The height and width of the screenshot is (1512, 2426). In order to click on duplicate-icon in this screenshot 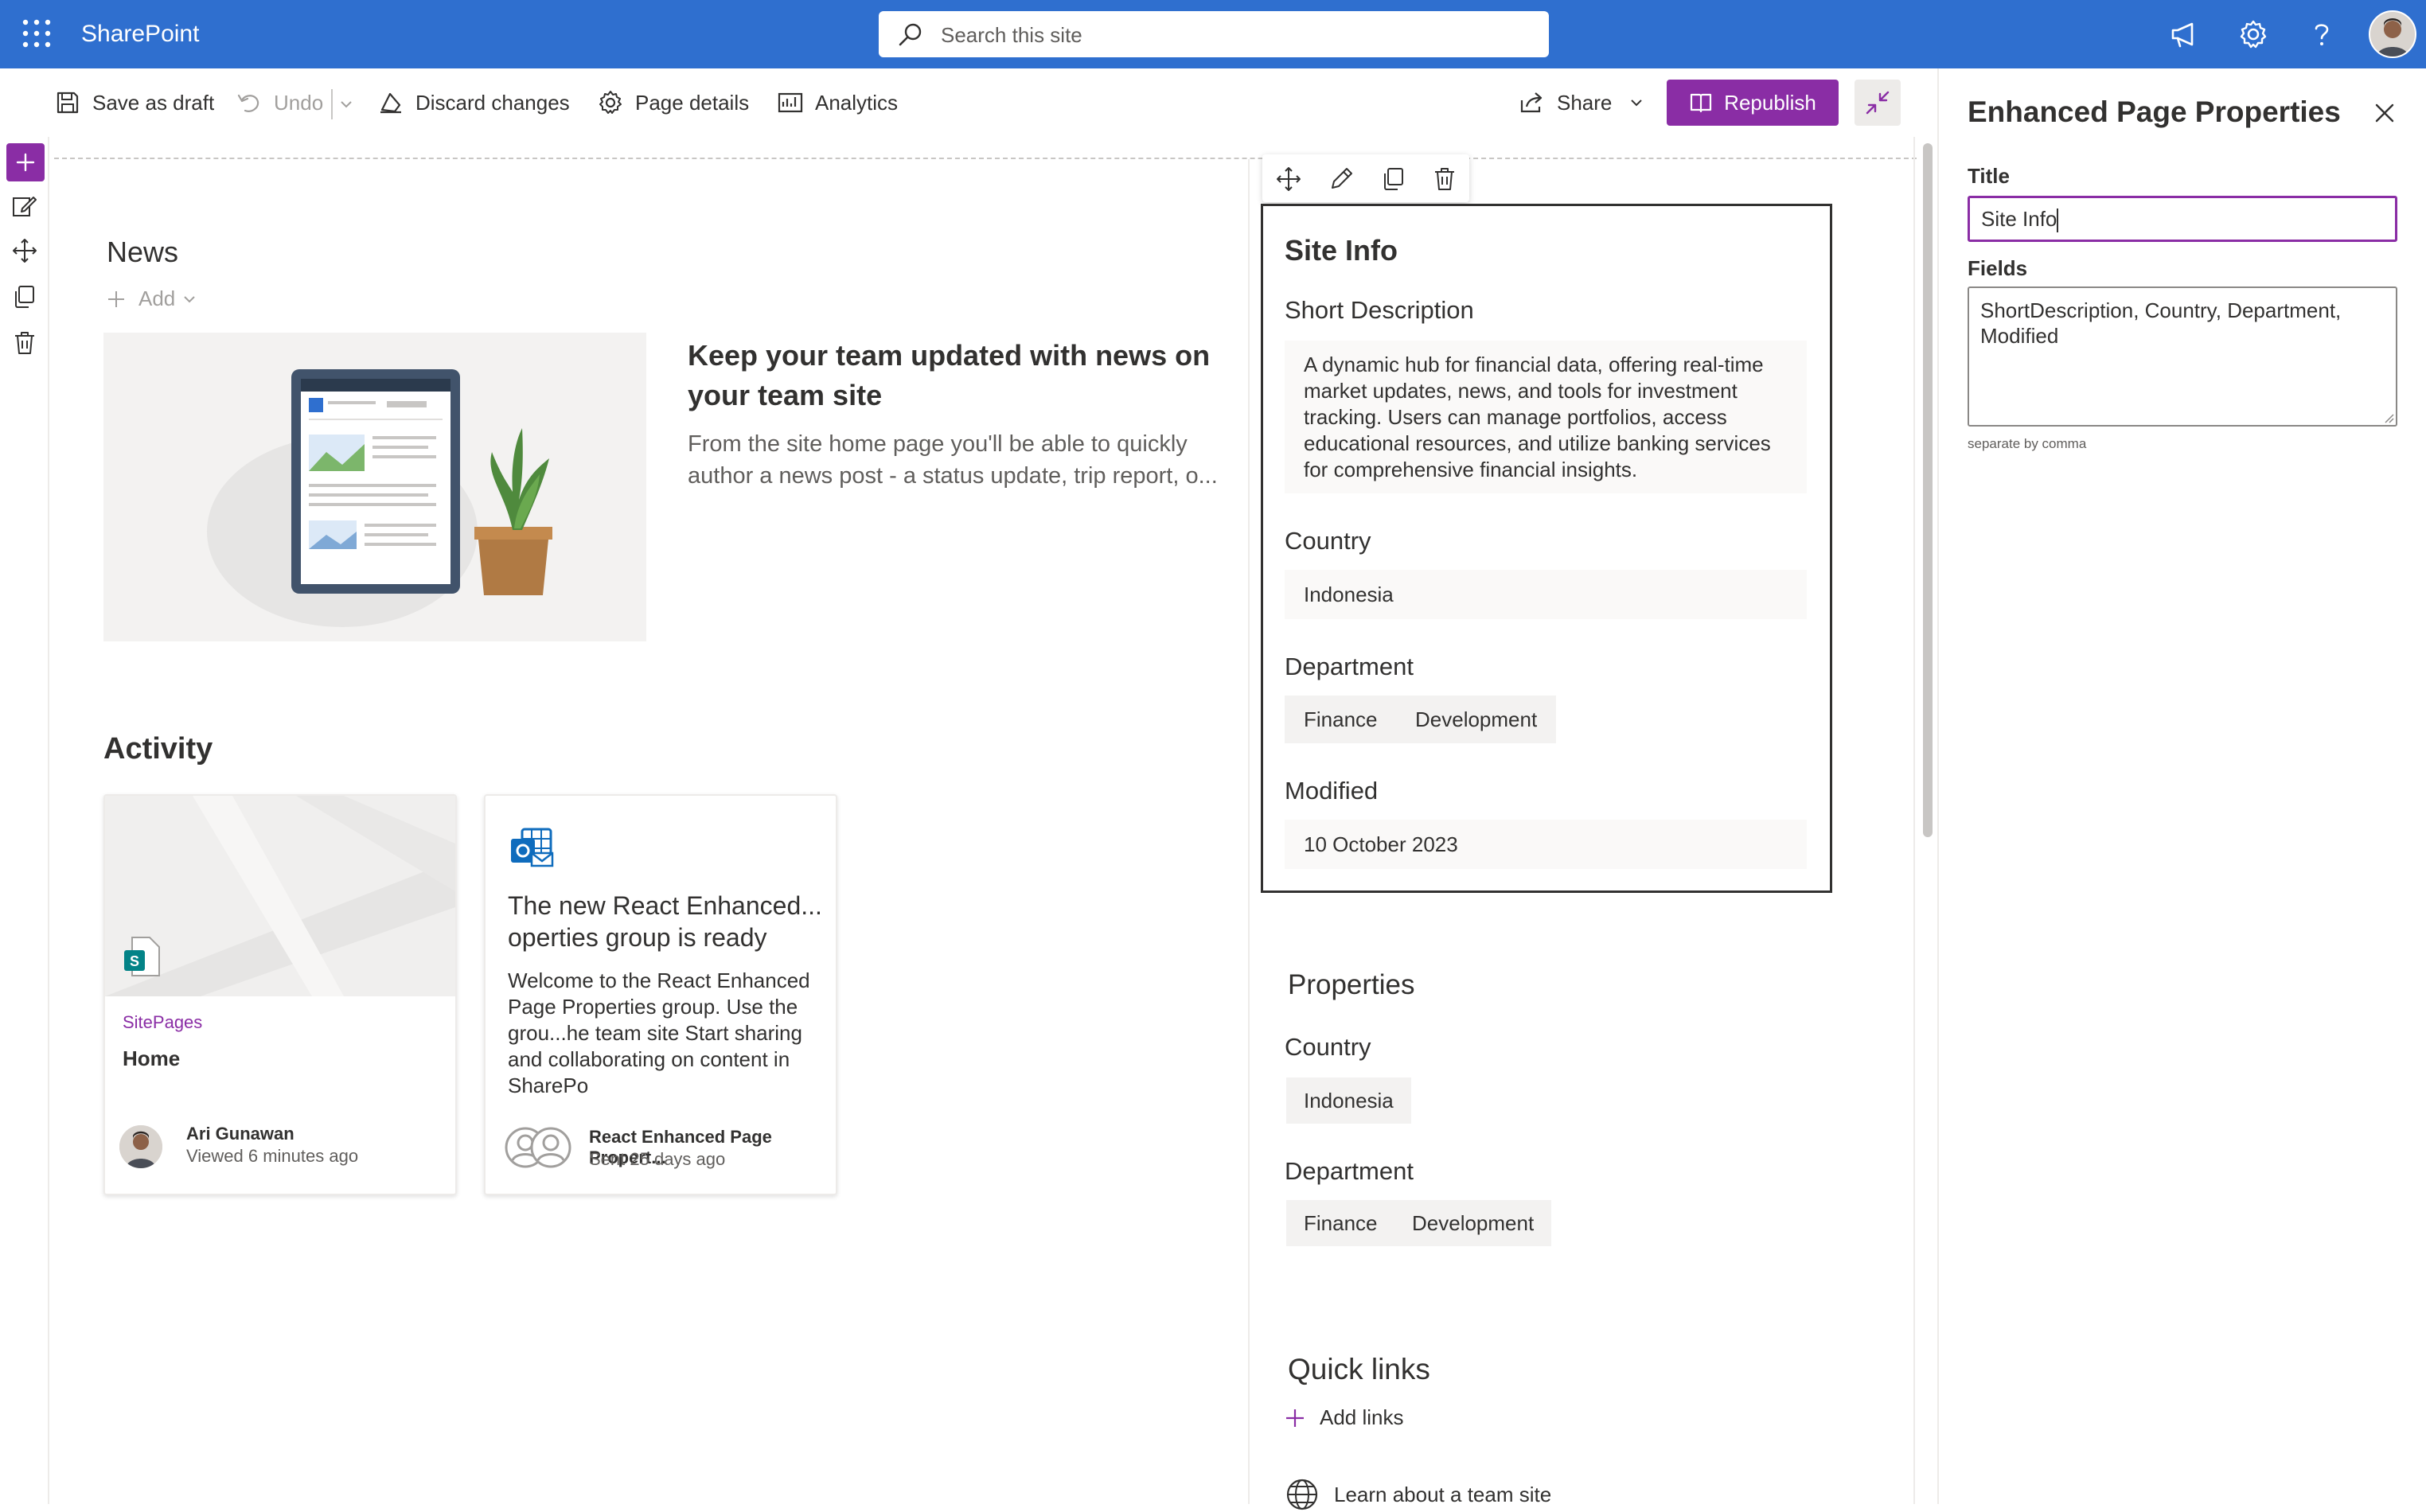, I will do `click(1393, 179)`.